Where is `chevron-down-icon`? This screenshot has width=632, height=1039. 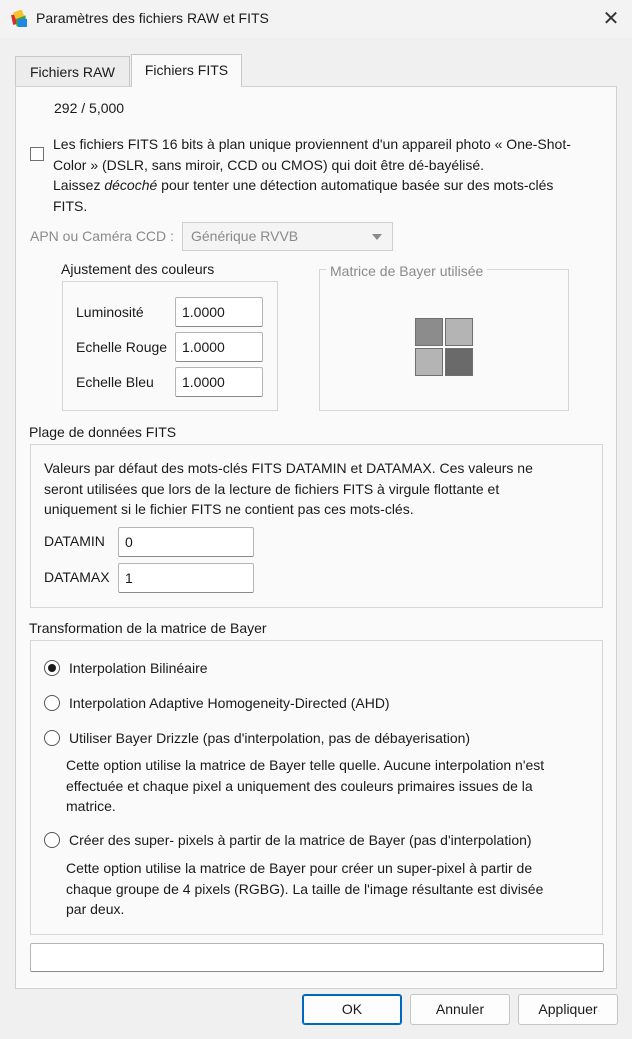 chevron-down-icon is located at coordinates (377, 237).